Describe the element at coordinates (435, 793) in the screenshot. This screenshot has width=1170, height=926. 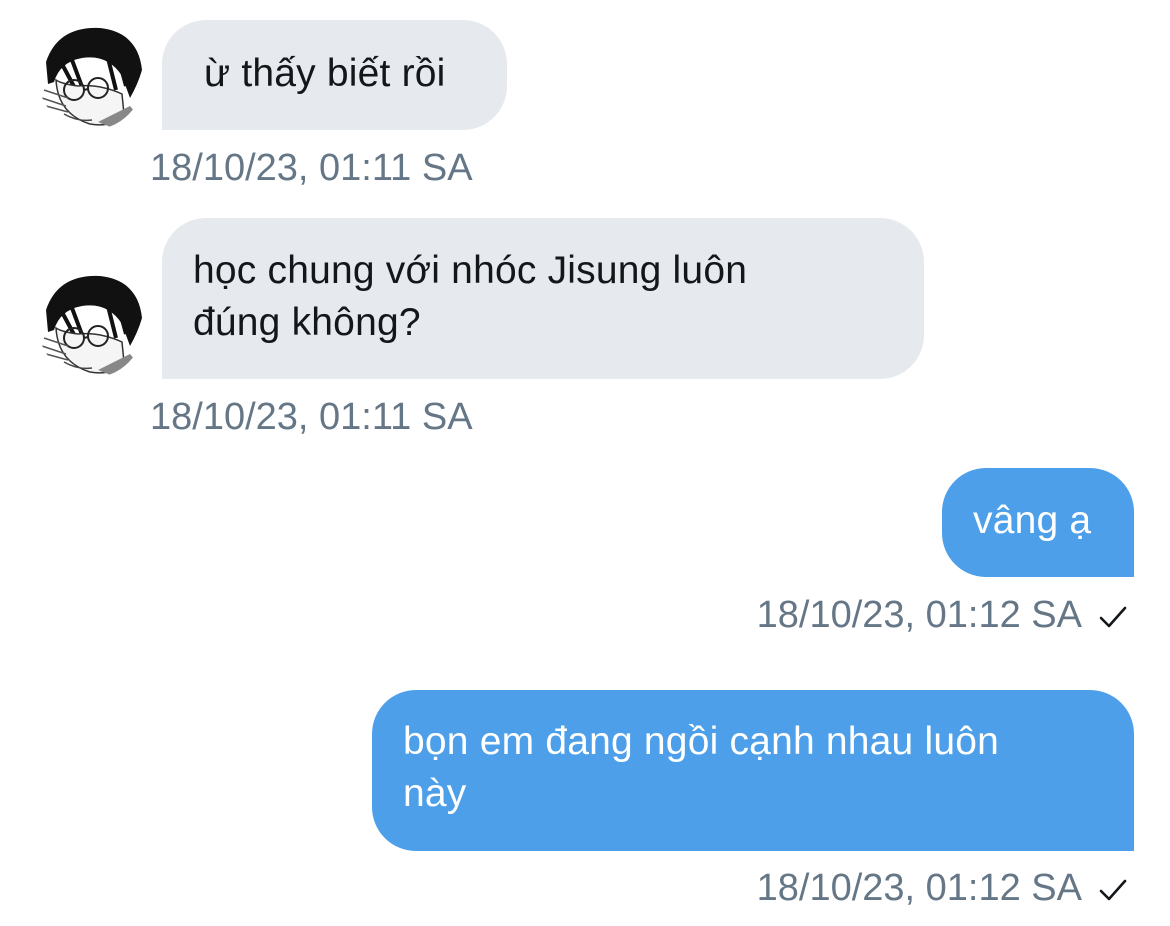
I see `message-text-line: này` at that location.